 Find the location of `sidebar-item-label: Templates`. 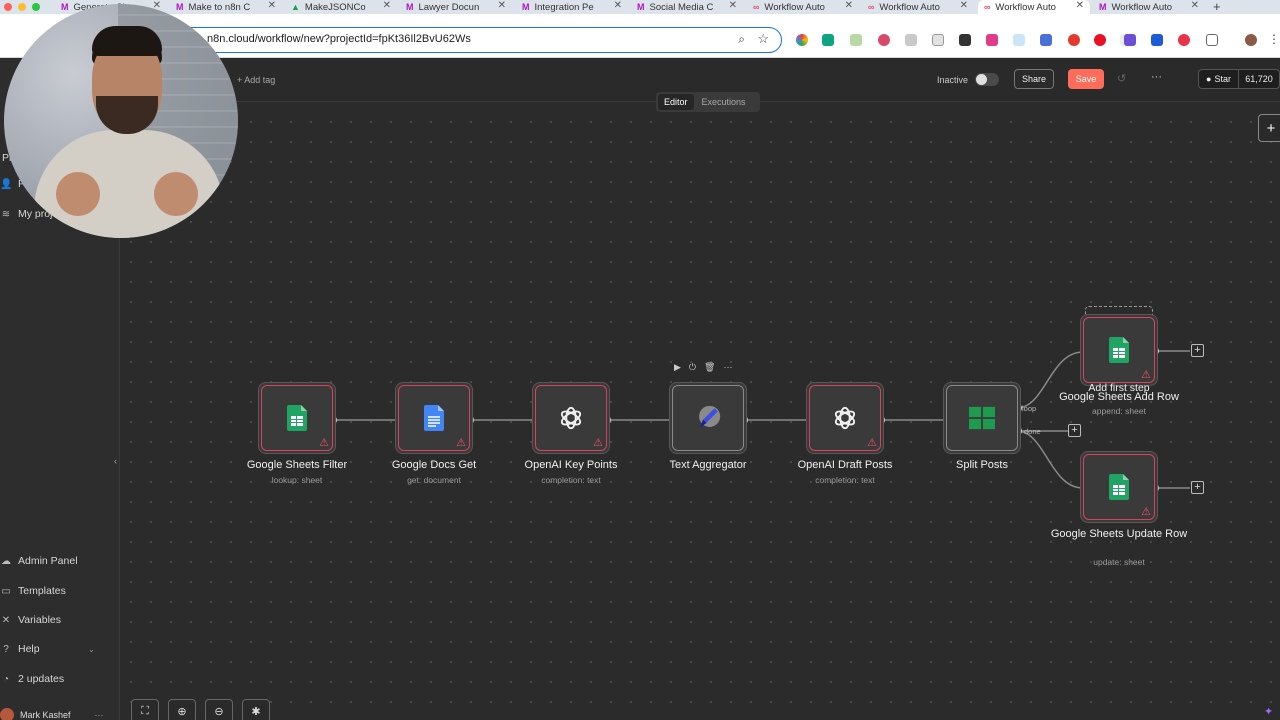

sidebar-item-label: Templates is located at coordinates (42, 591).